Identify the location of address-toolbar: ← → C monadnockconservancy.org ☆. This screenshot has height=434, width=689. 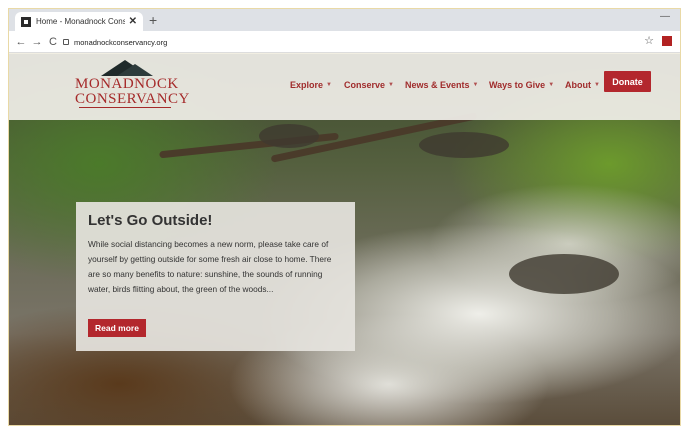
(344, 42).